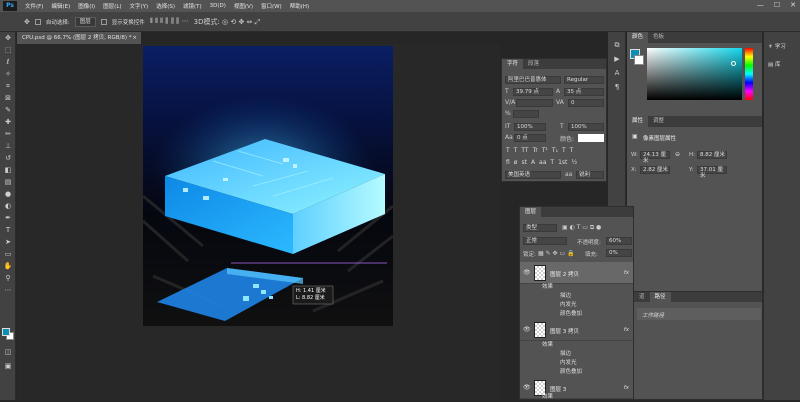 This screenshot has height=402, width=800. I want to click on menu-filter: 滤镜(T), so click(192, 6).